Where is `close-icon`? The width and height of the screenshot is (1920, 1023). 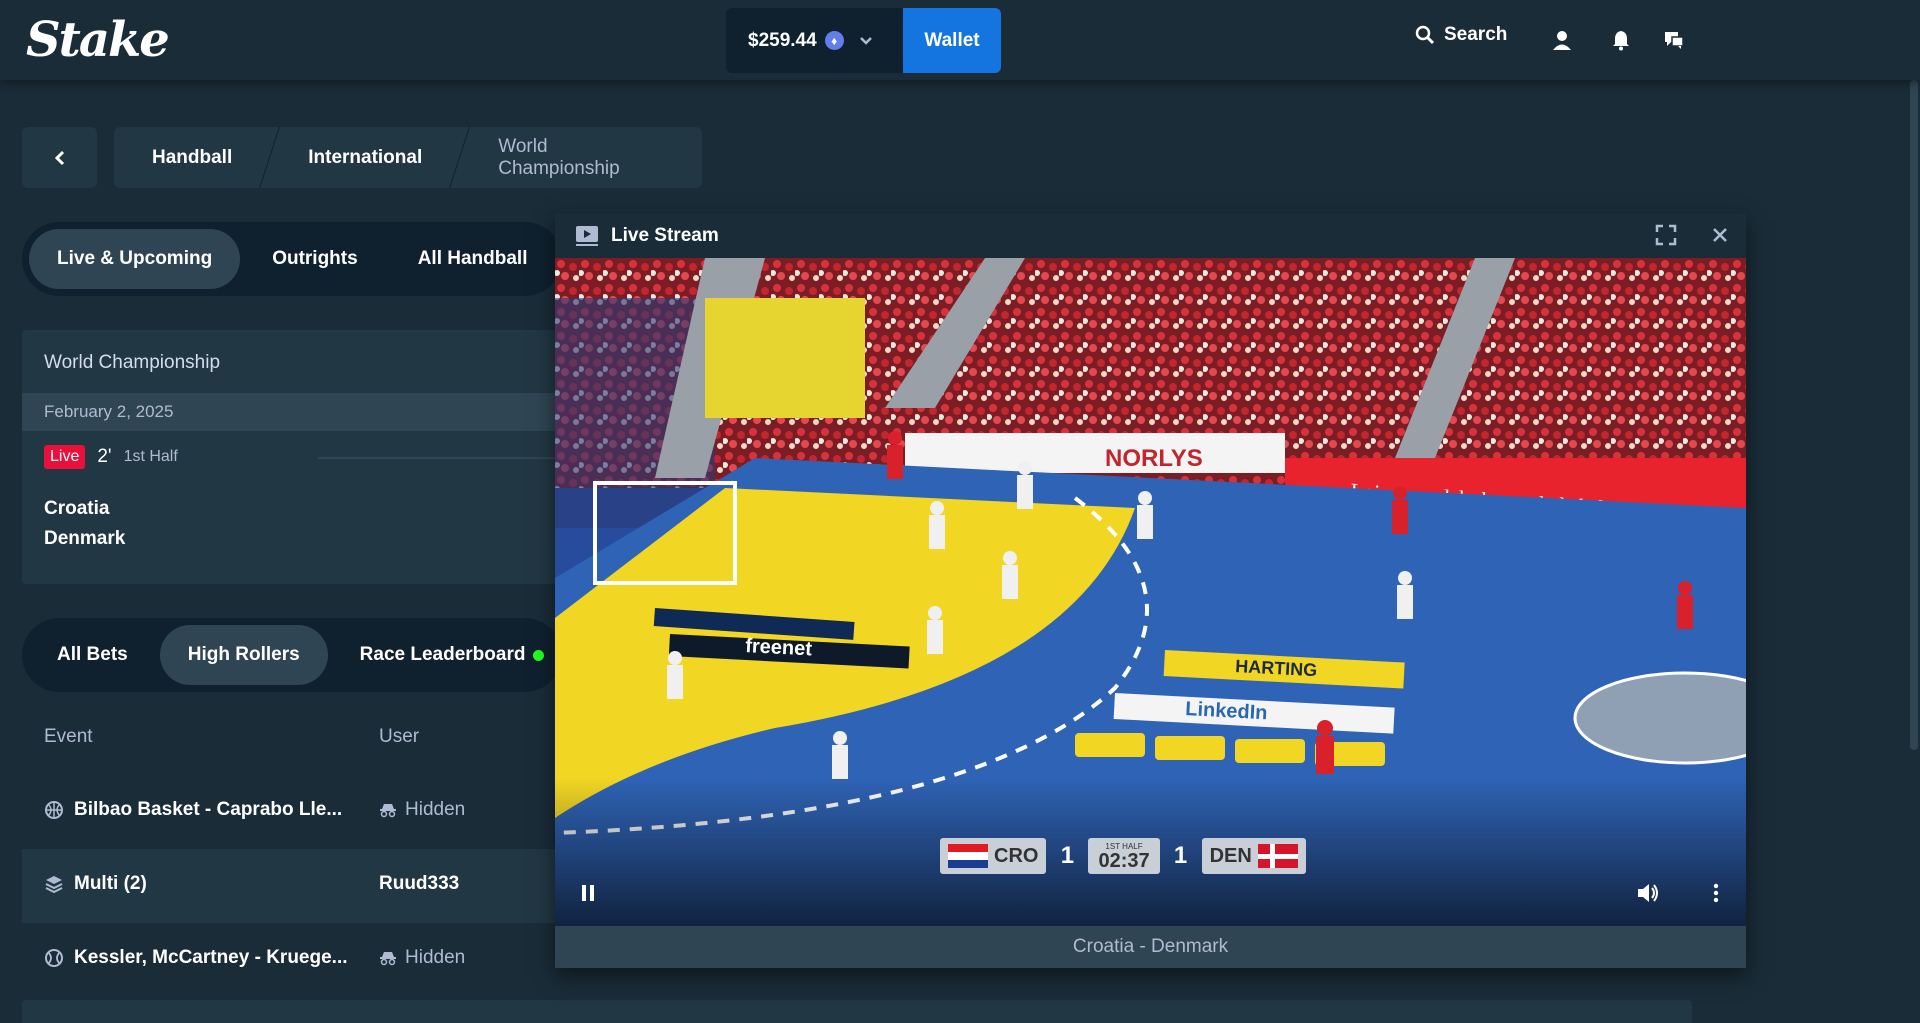
close-icon is located at coordinates (1720, 235).